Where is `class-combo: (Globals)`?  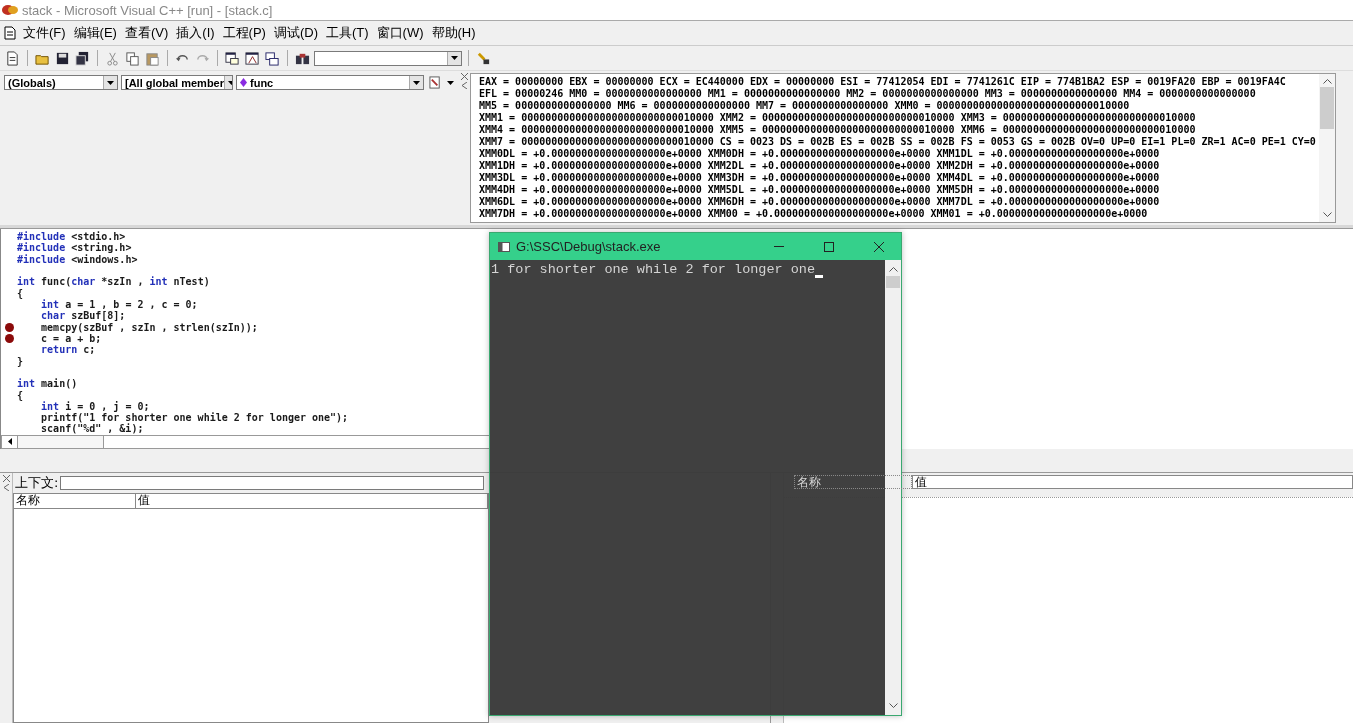
class-combo: (Globals) is located at coordinates (61, 82).